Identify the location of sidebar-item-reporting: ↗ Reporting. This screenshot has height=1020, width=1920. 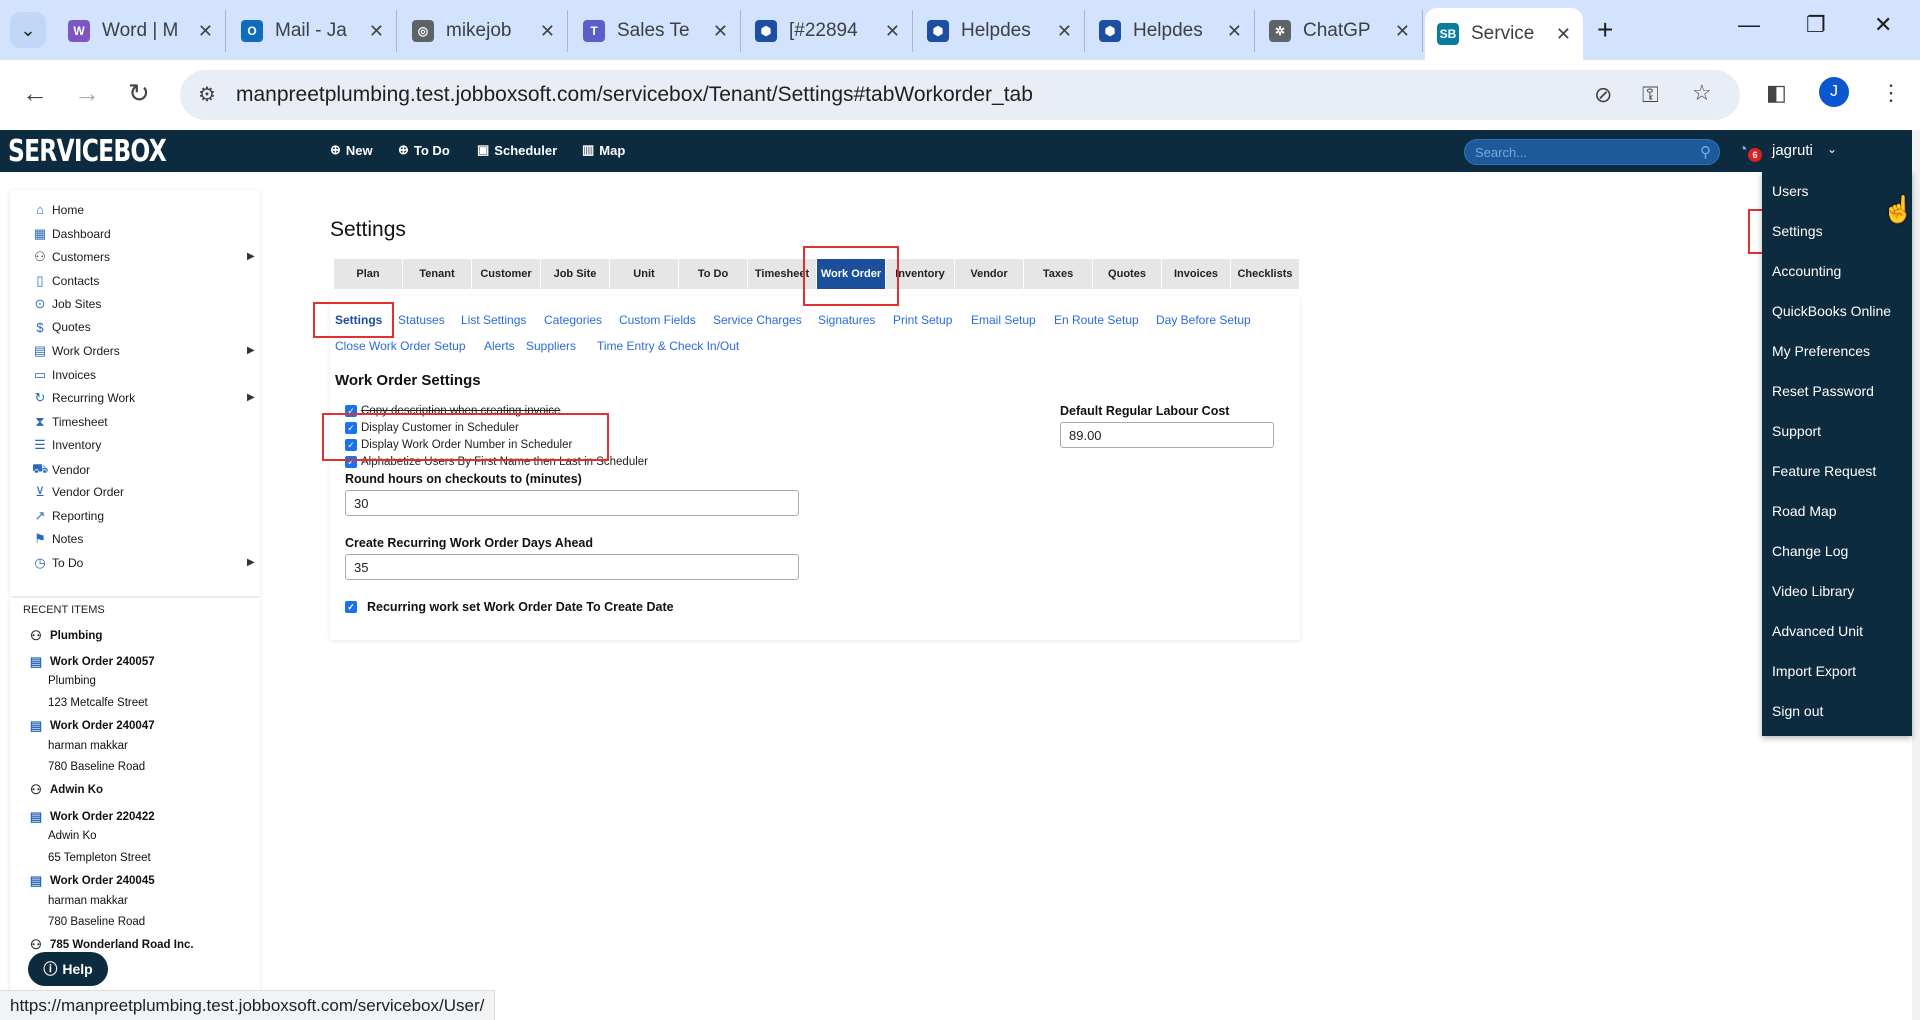
(68, 516).